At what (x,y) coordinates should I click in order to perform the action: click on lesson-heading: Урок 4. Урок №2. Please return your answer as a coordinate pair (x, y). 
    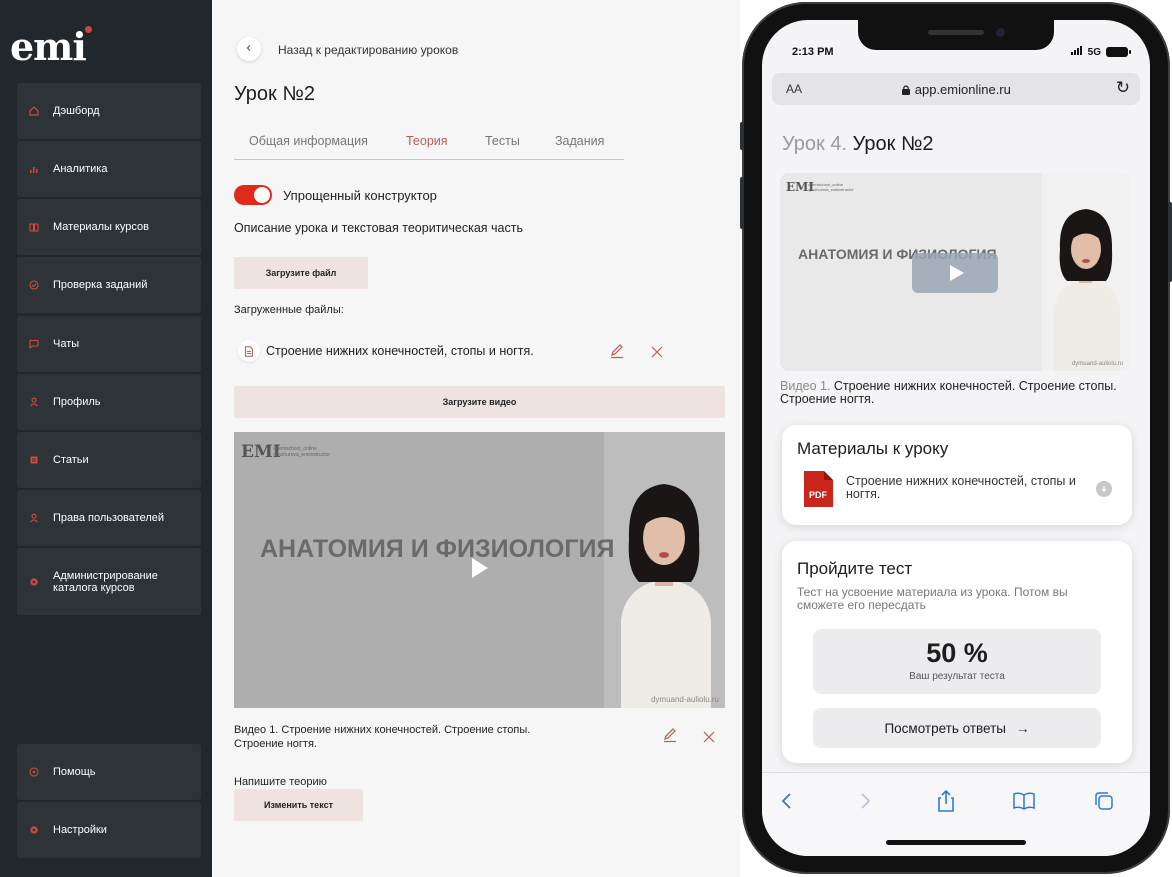
    Looking at the image, I should click on (858, 144).